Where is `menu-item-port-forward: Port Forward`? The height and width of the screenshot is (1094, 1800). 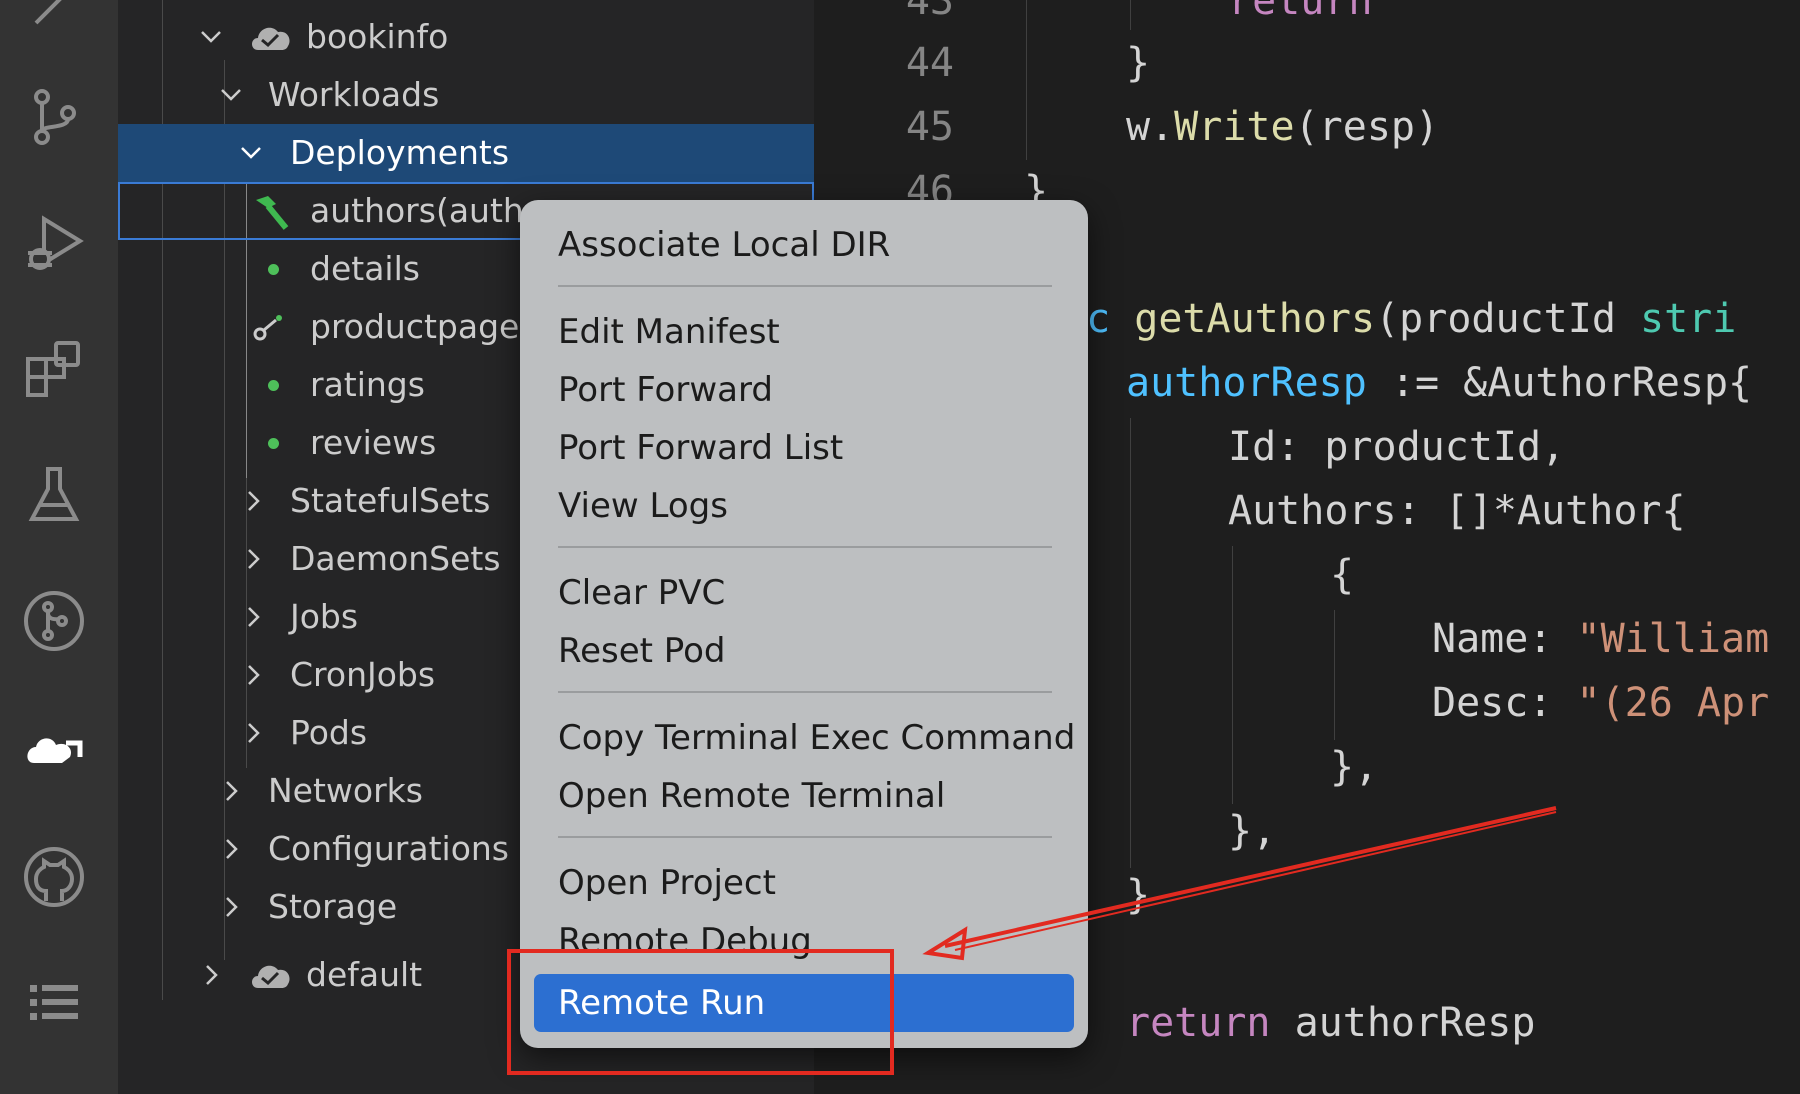
menu-item-port-forward: Port Forward is located at coordinates (665, 390).